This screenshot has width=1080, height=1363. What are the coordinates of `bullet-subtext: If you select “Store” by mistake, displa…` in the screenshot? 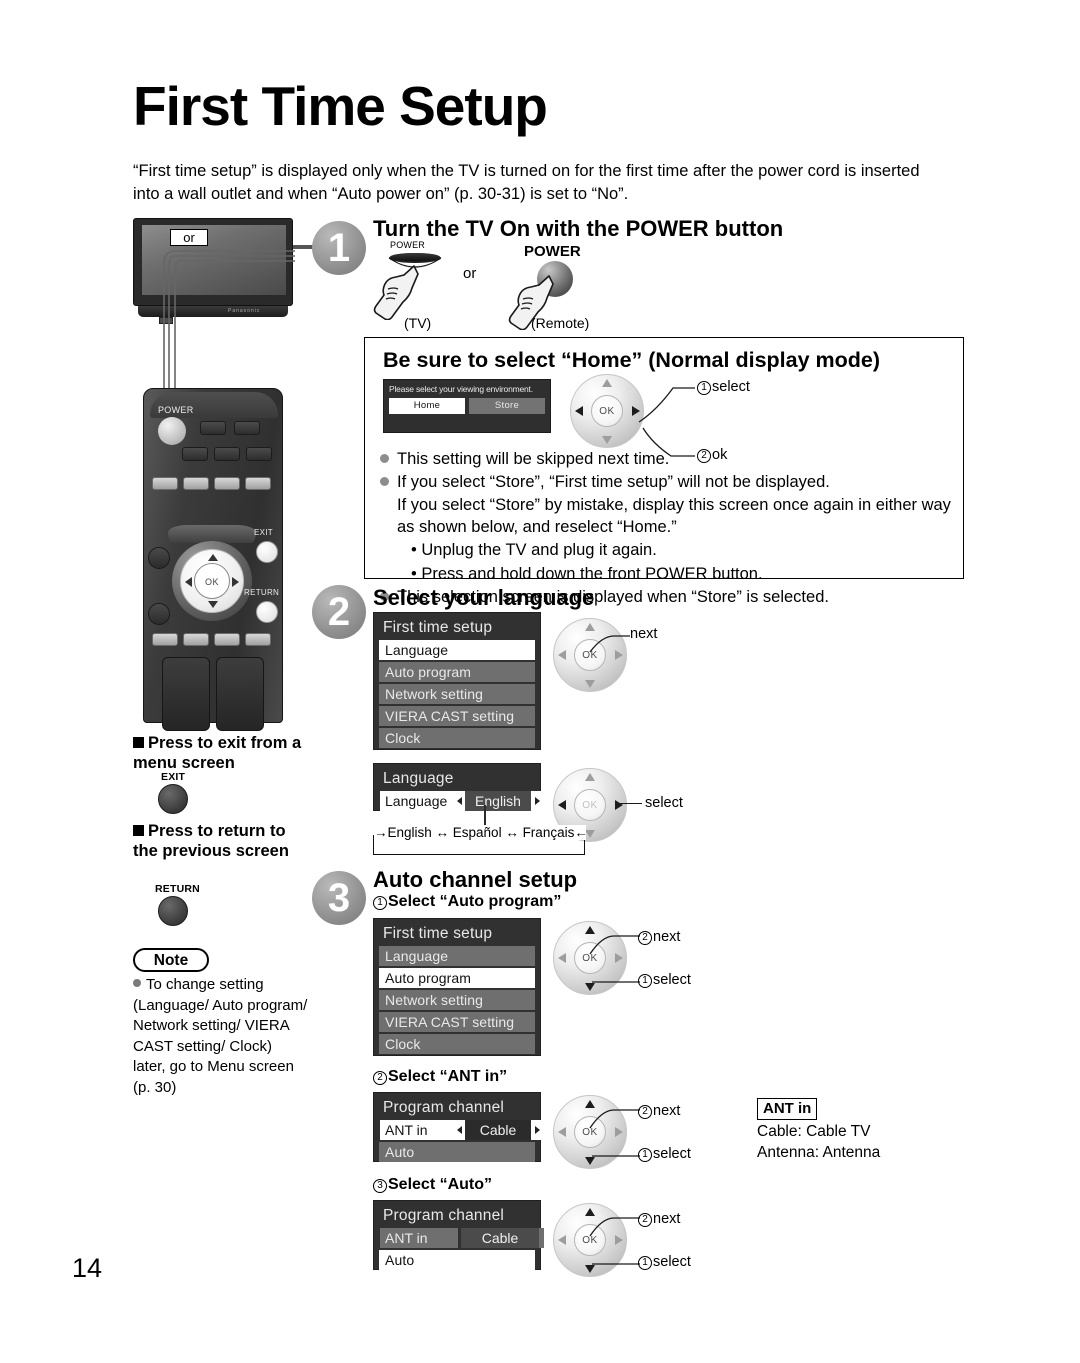 It's located at (674, 516).